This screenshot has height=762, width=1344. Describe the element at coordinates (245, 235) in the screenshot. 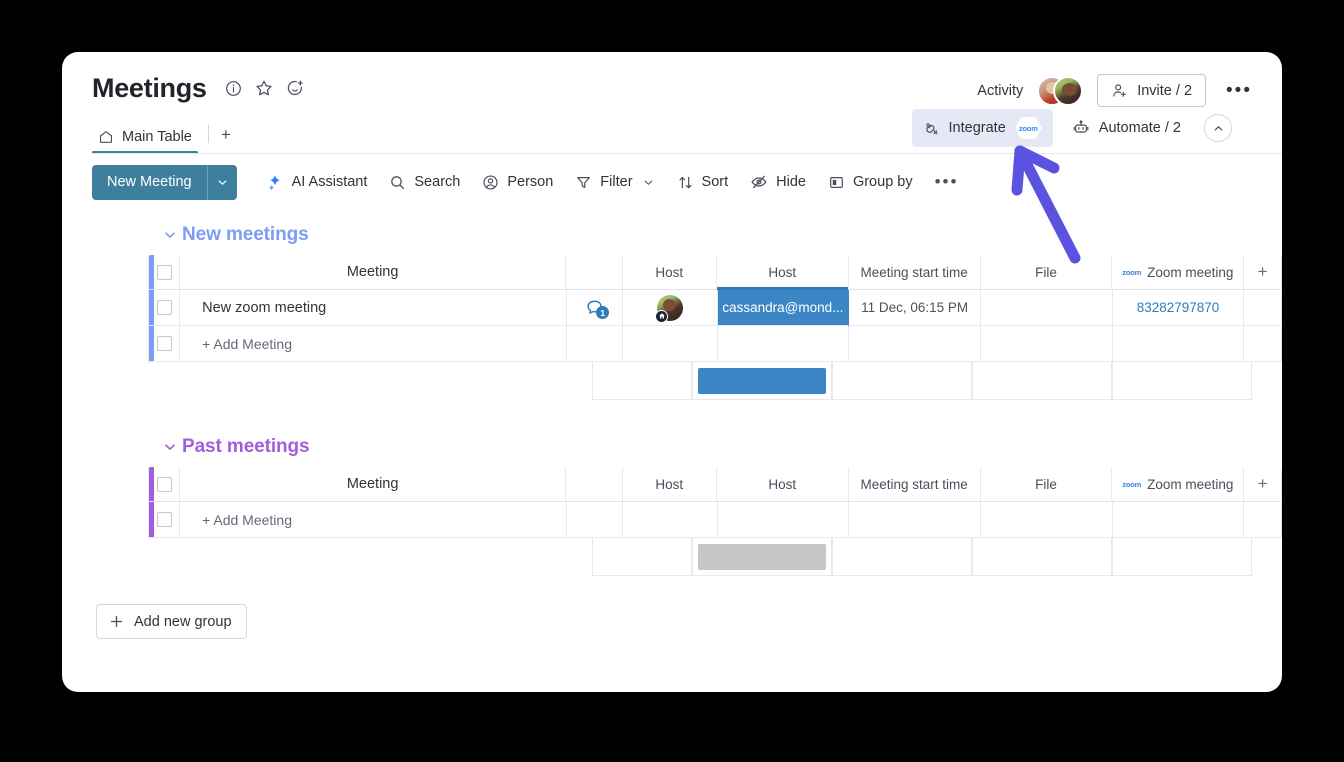

I see `group-title: New meetings` at that location.